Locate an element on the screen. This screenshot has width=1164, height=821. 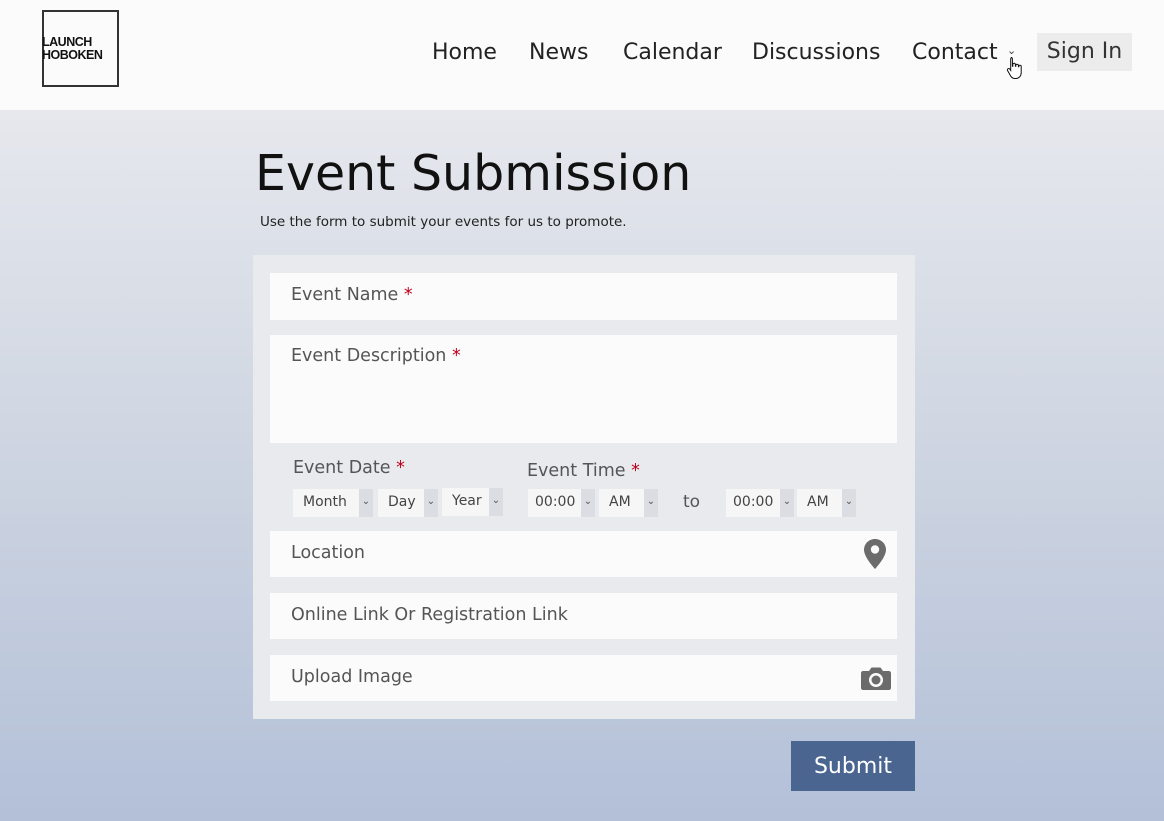
location-label: Location is located at coordinates (328, 553).